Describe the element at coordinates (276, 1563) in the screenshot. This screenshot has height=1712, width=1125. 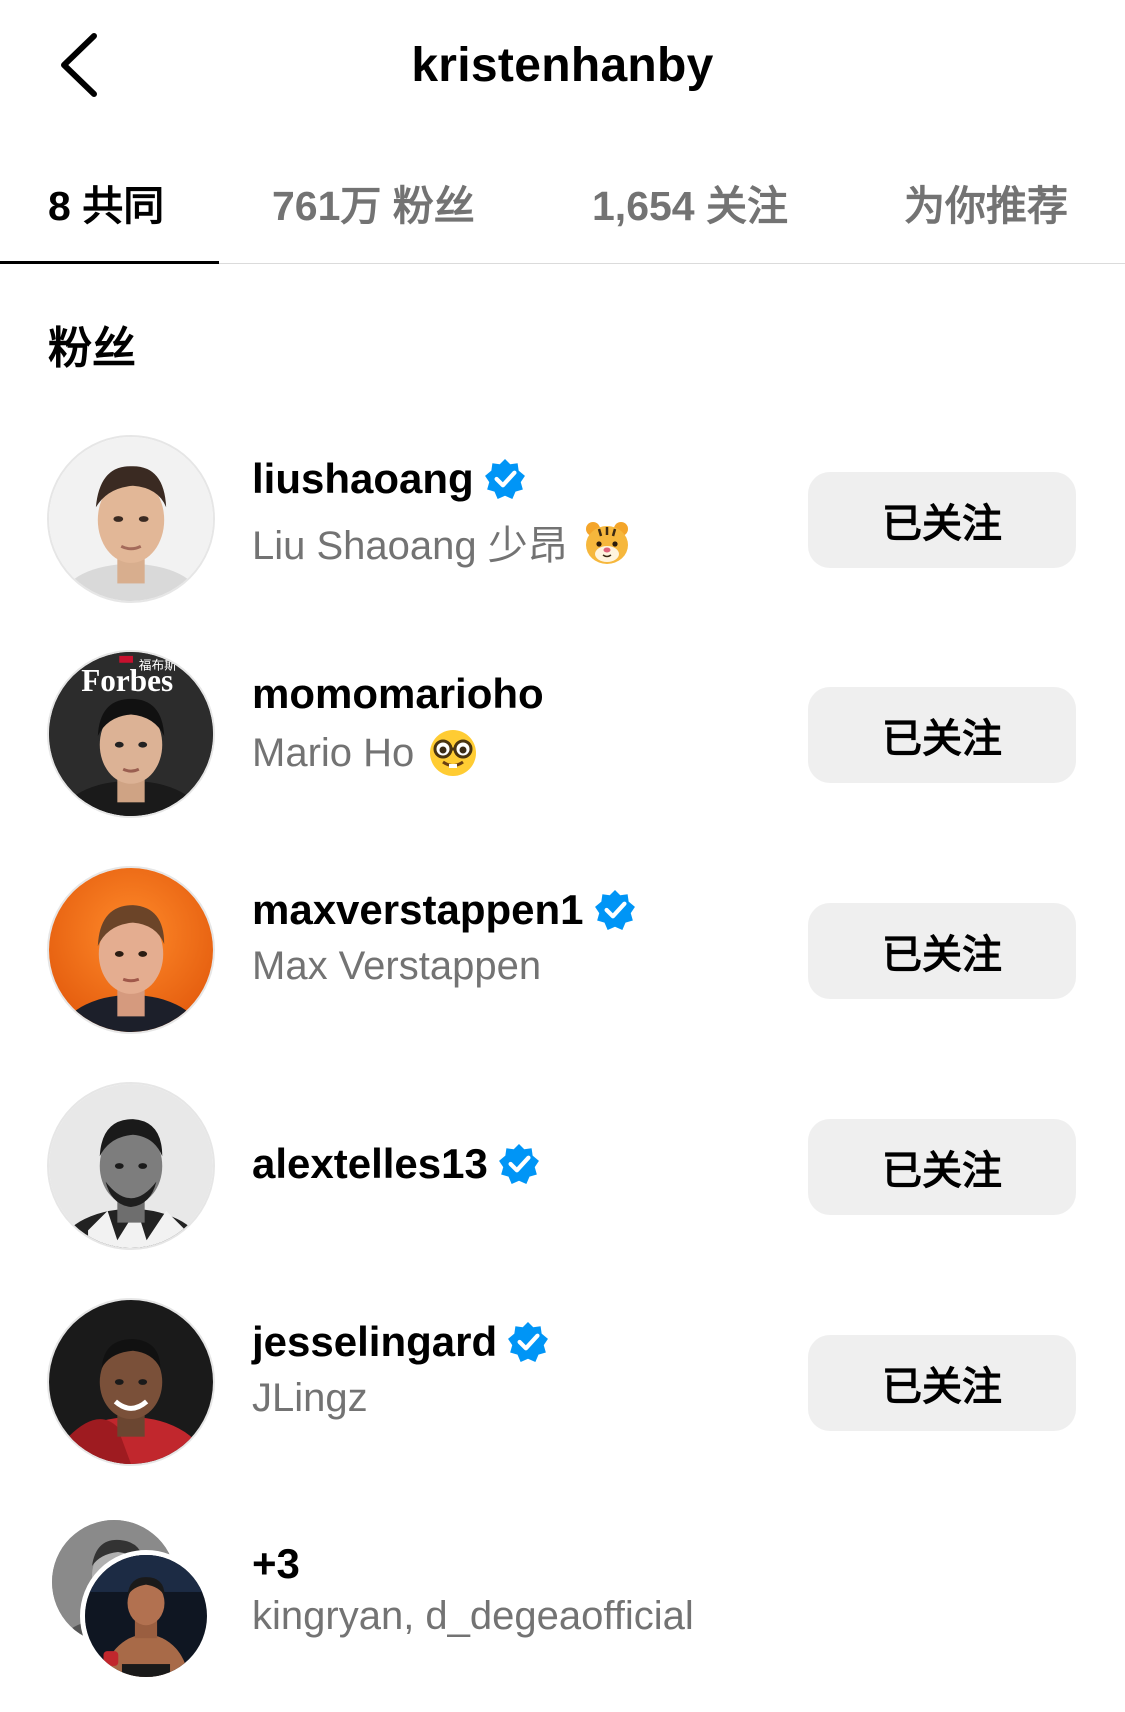
I see `more-count: +3` at that location.